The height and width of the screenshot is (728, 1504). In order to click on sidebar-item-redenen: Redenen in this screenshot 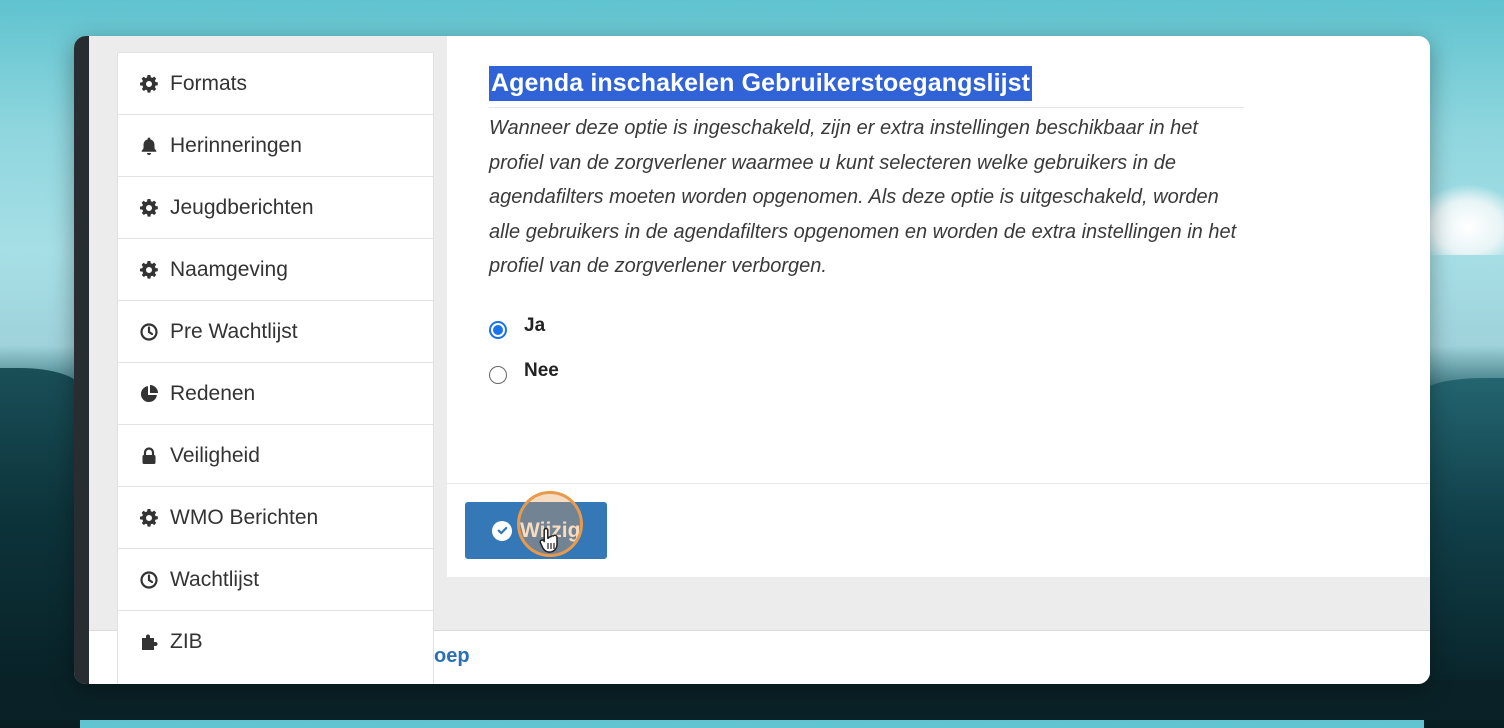, I will do `click(275, 393)`.